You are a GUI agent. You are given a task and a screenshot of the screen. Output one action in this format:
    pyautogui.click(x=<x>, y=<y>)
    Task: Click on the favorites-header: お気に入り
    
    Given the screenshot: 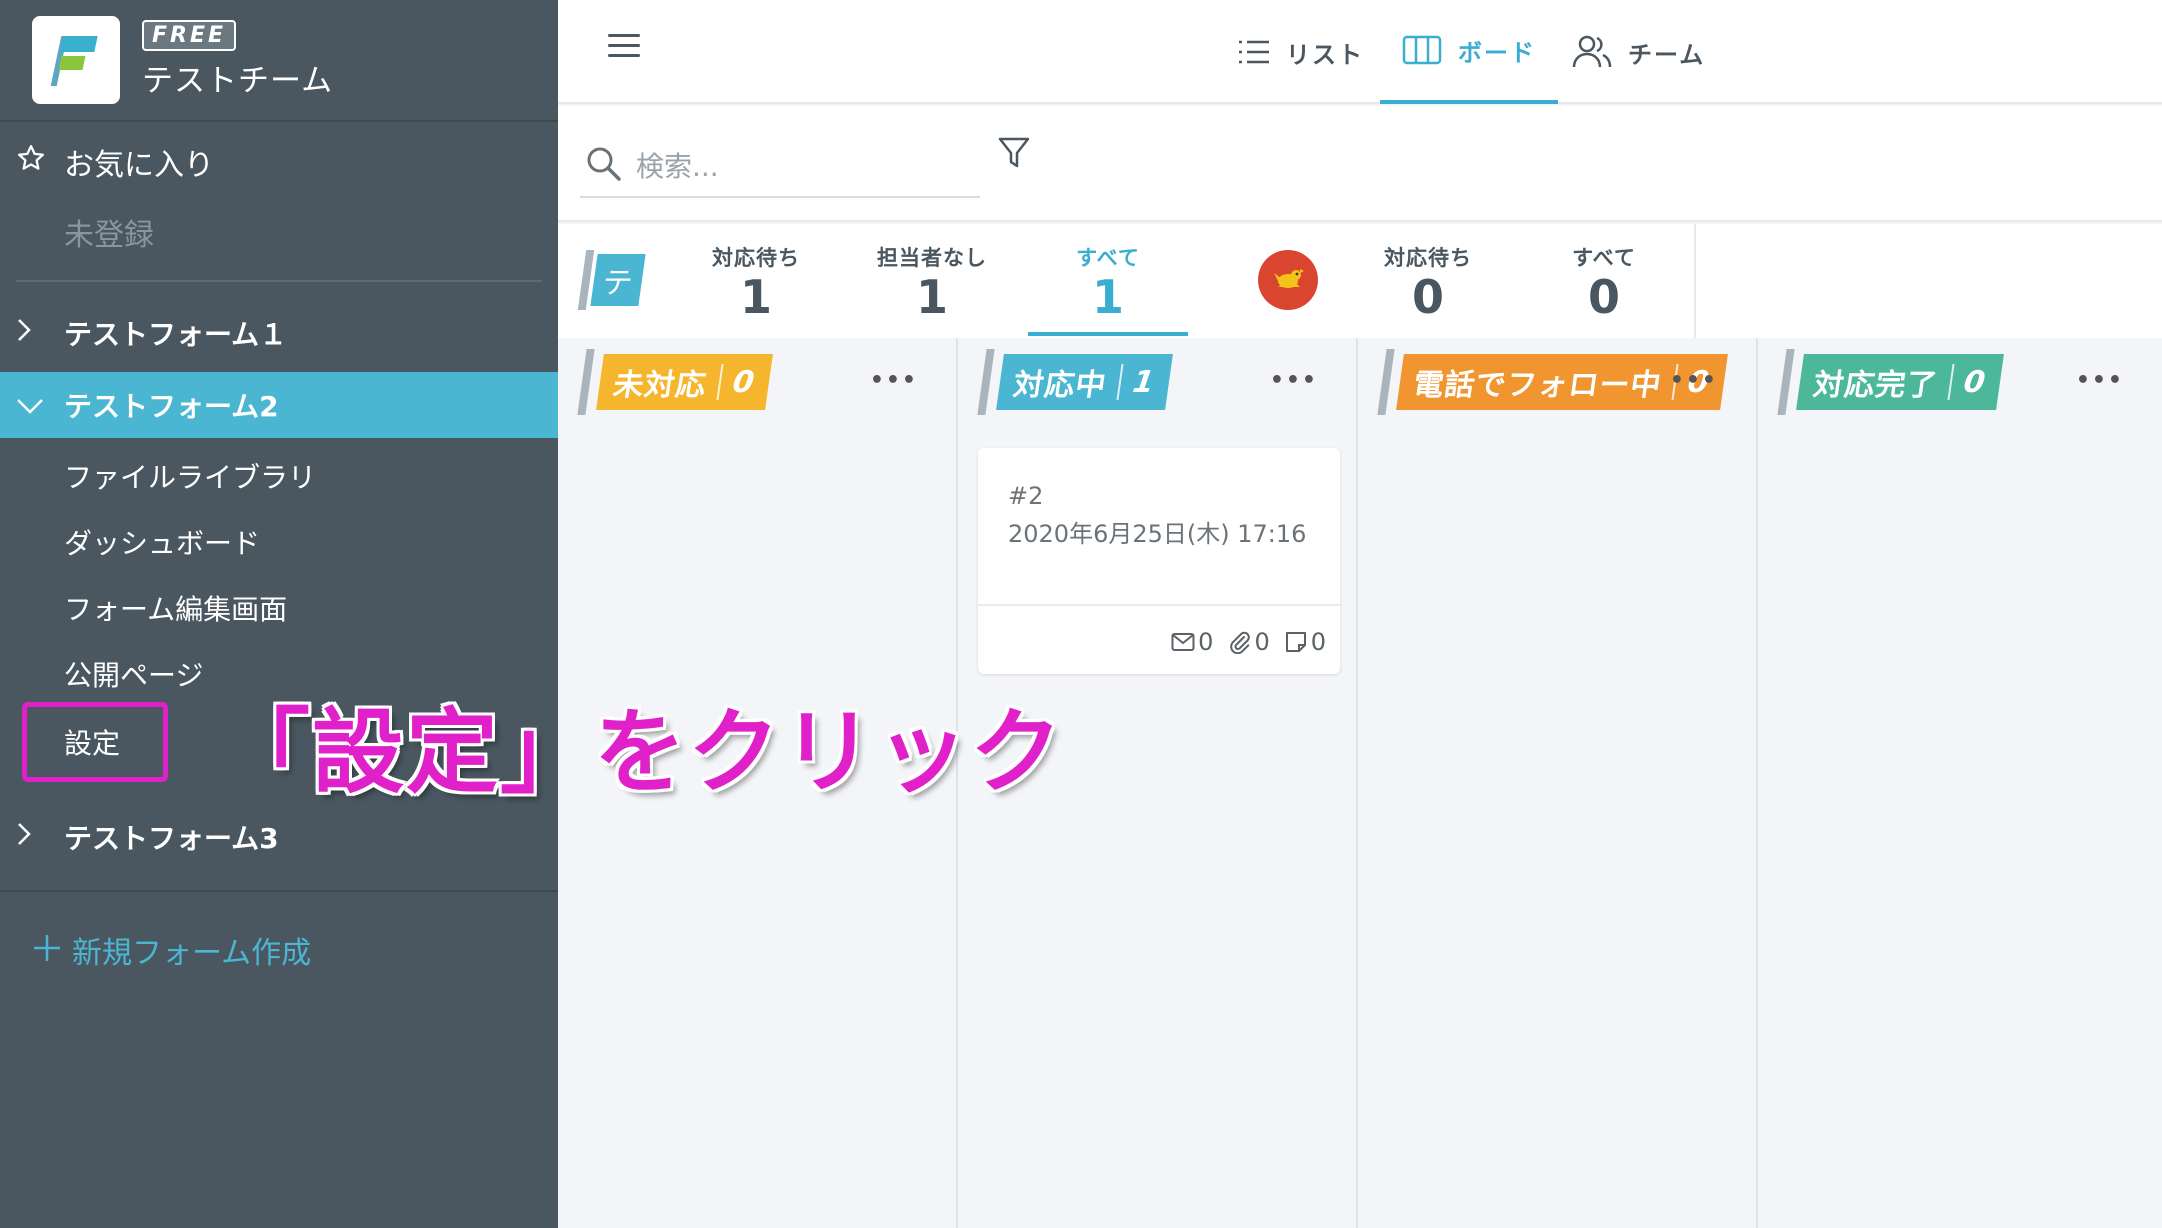 What is the action you would take?
    pyautogui.click(x=115, y=162)
    